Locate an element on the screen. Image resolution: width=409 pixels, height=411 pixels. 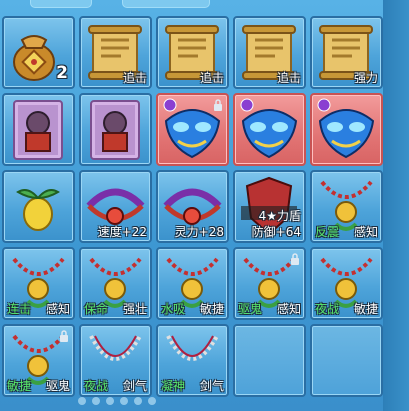
item-count: 2 is located at coordinates (62, 73).